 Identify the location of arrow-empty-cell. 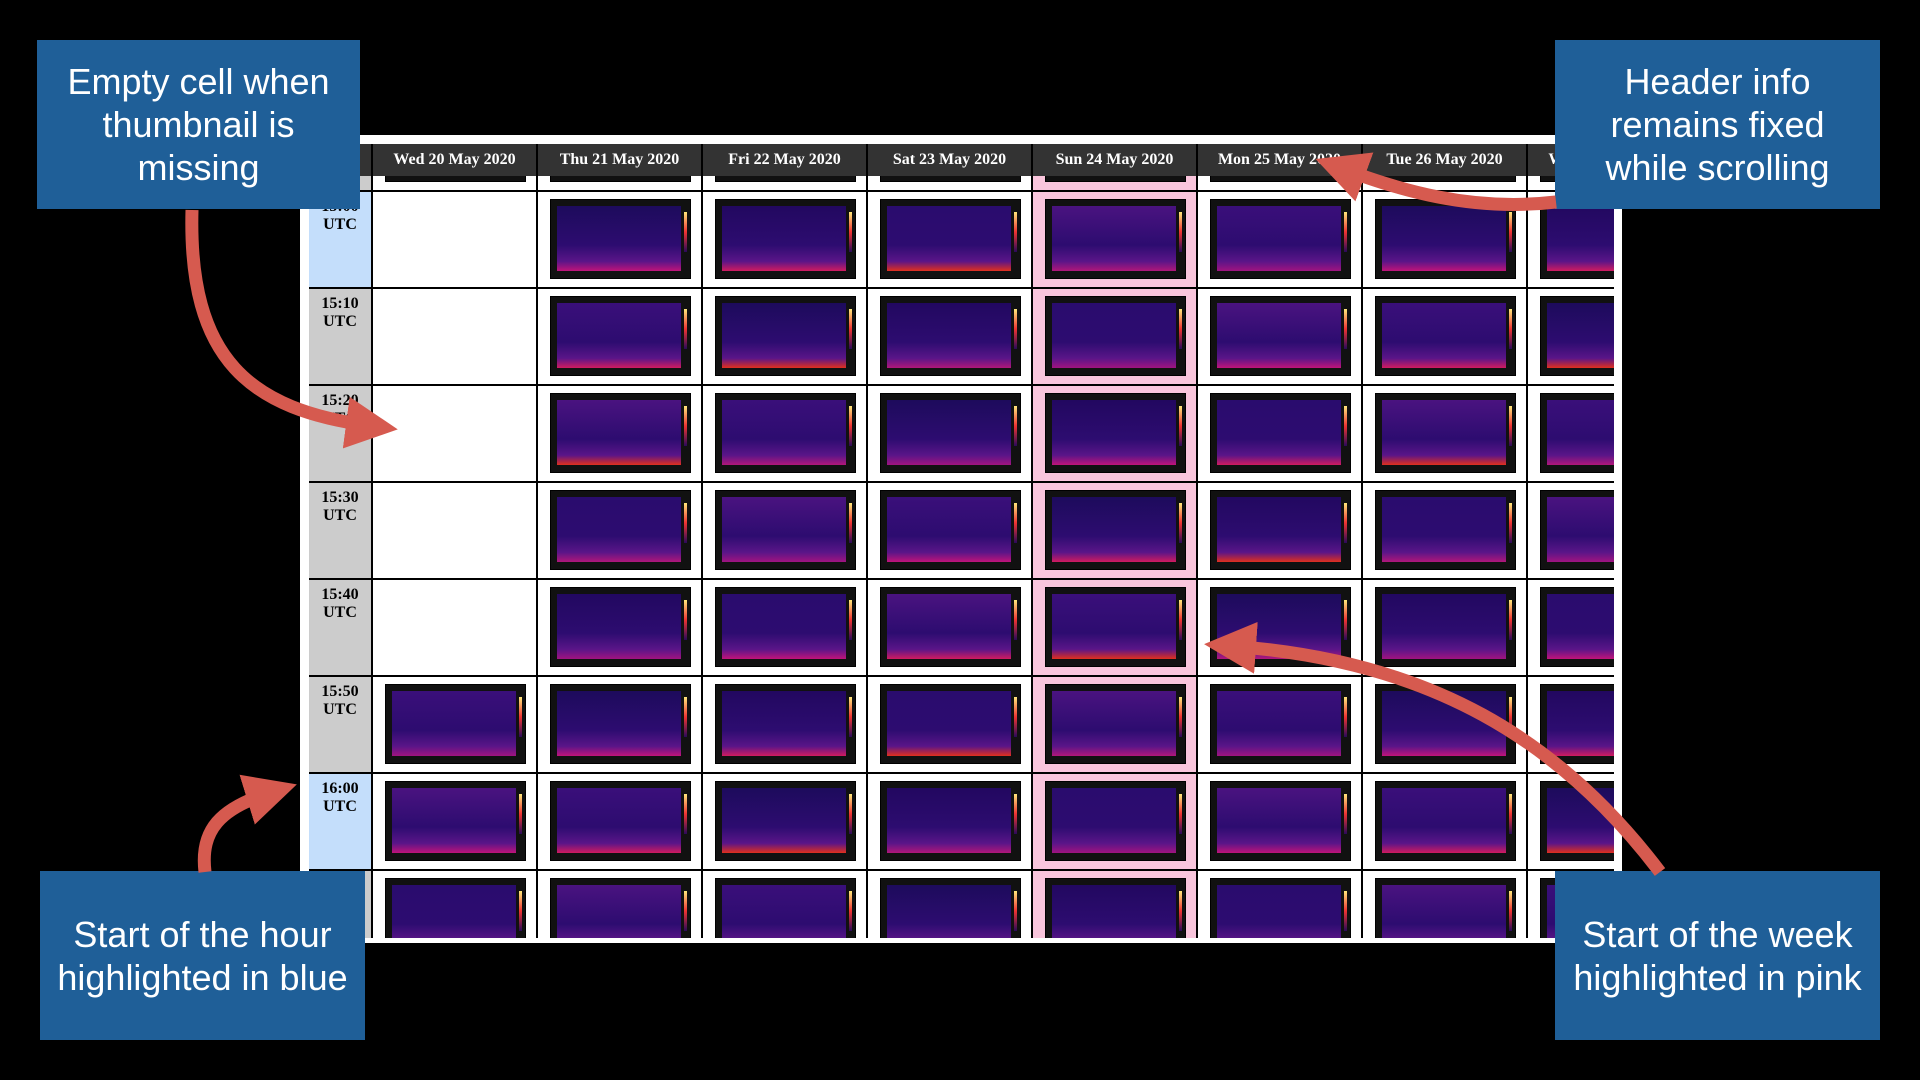
(291, 329).